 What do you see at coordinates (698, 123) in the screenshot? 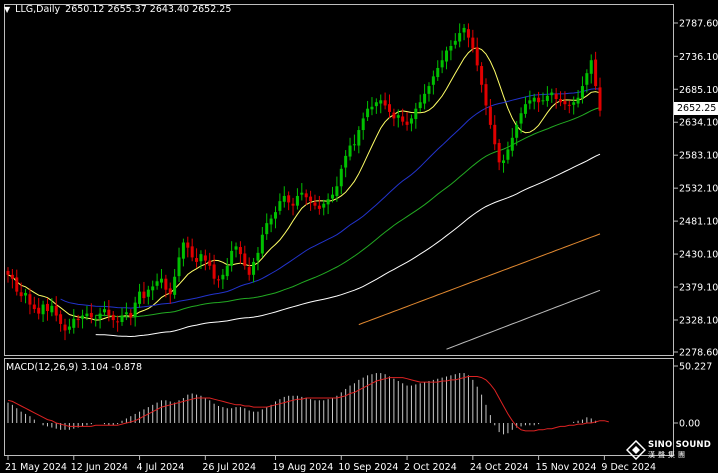
I see `price-tick-label: 2634.10` at bounding box center [698, 123].